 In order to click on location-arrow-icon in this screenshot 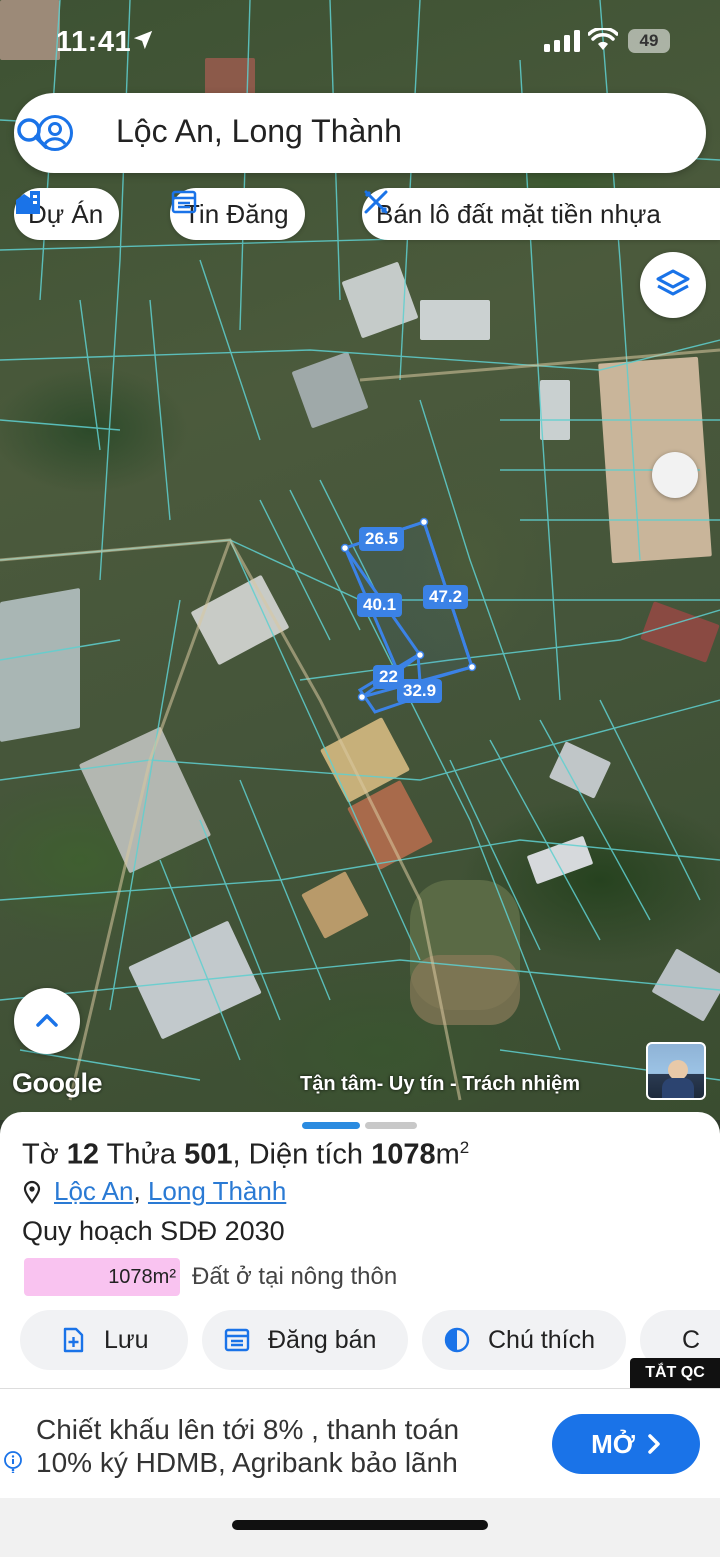, I will do `click(143, 40)`.